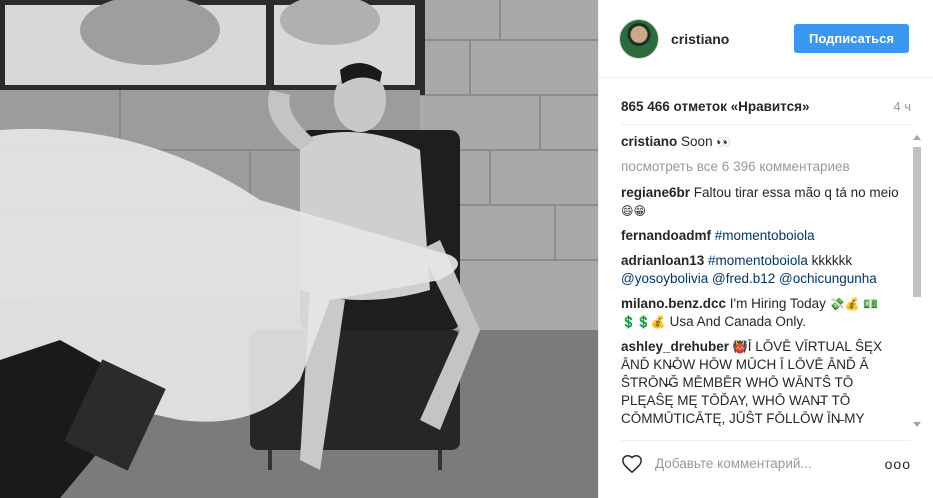  What do you see at coordinates (632, 464) in the screenshot?
I see `heart-outline-icon` at bounding box center [632, 464].